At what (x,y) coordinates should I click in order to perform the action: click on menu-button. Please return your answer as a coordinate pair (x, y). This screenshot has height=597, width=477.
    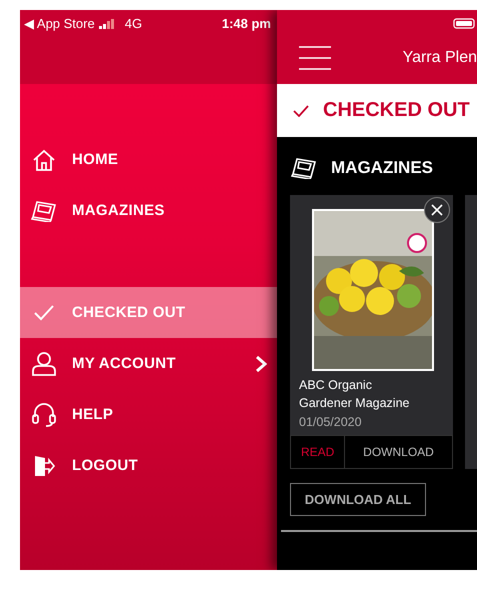
    Looking at the image, I should click on (315, 57).